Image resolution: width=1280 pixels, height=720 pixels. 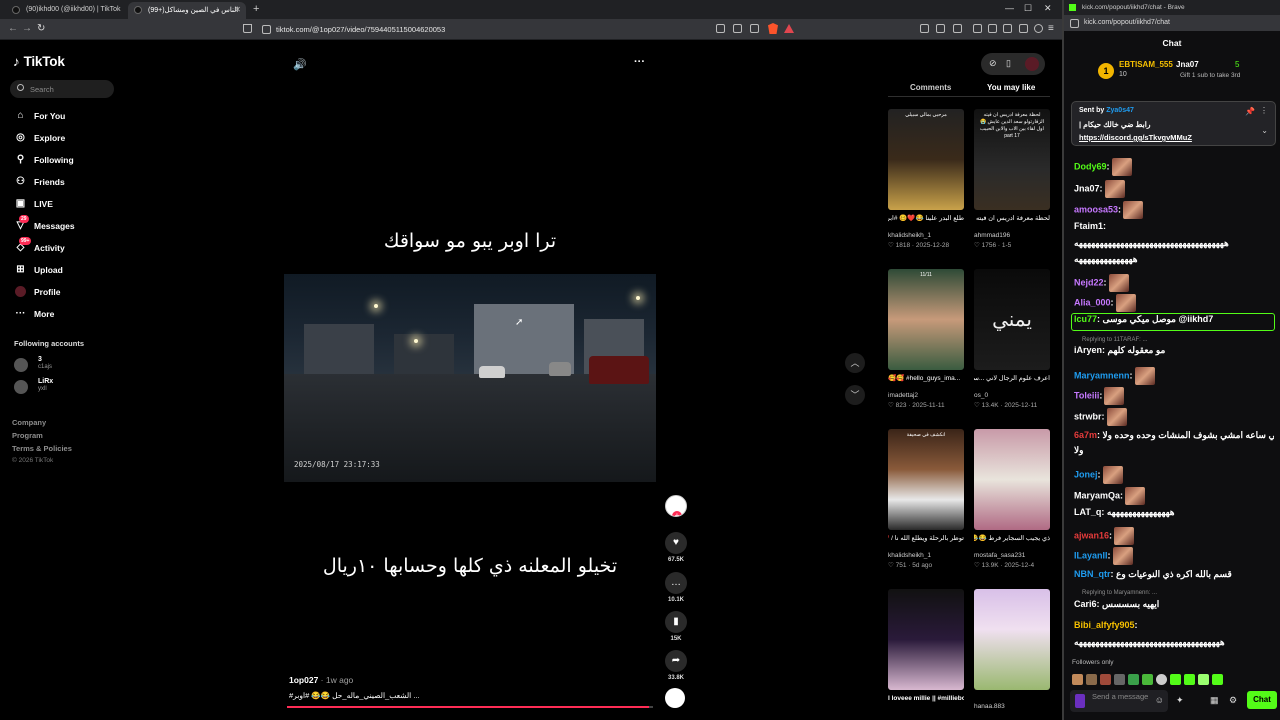 What do you see at coordinates (321, 680) in the screenshot?
I see `video-author: 1op027 · 1w ago` at bounding box center [321, 680].